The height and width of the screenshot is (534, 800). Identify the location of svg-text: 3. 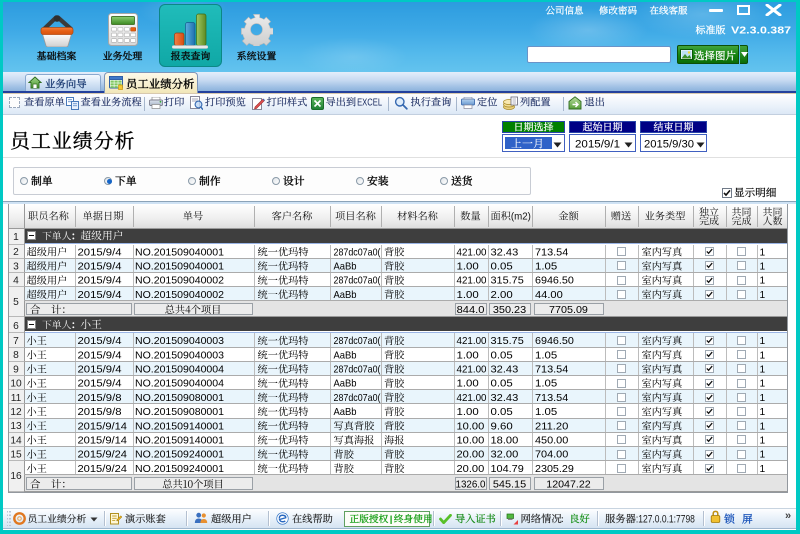
(16, 266).